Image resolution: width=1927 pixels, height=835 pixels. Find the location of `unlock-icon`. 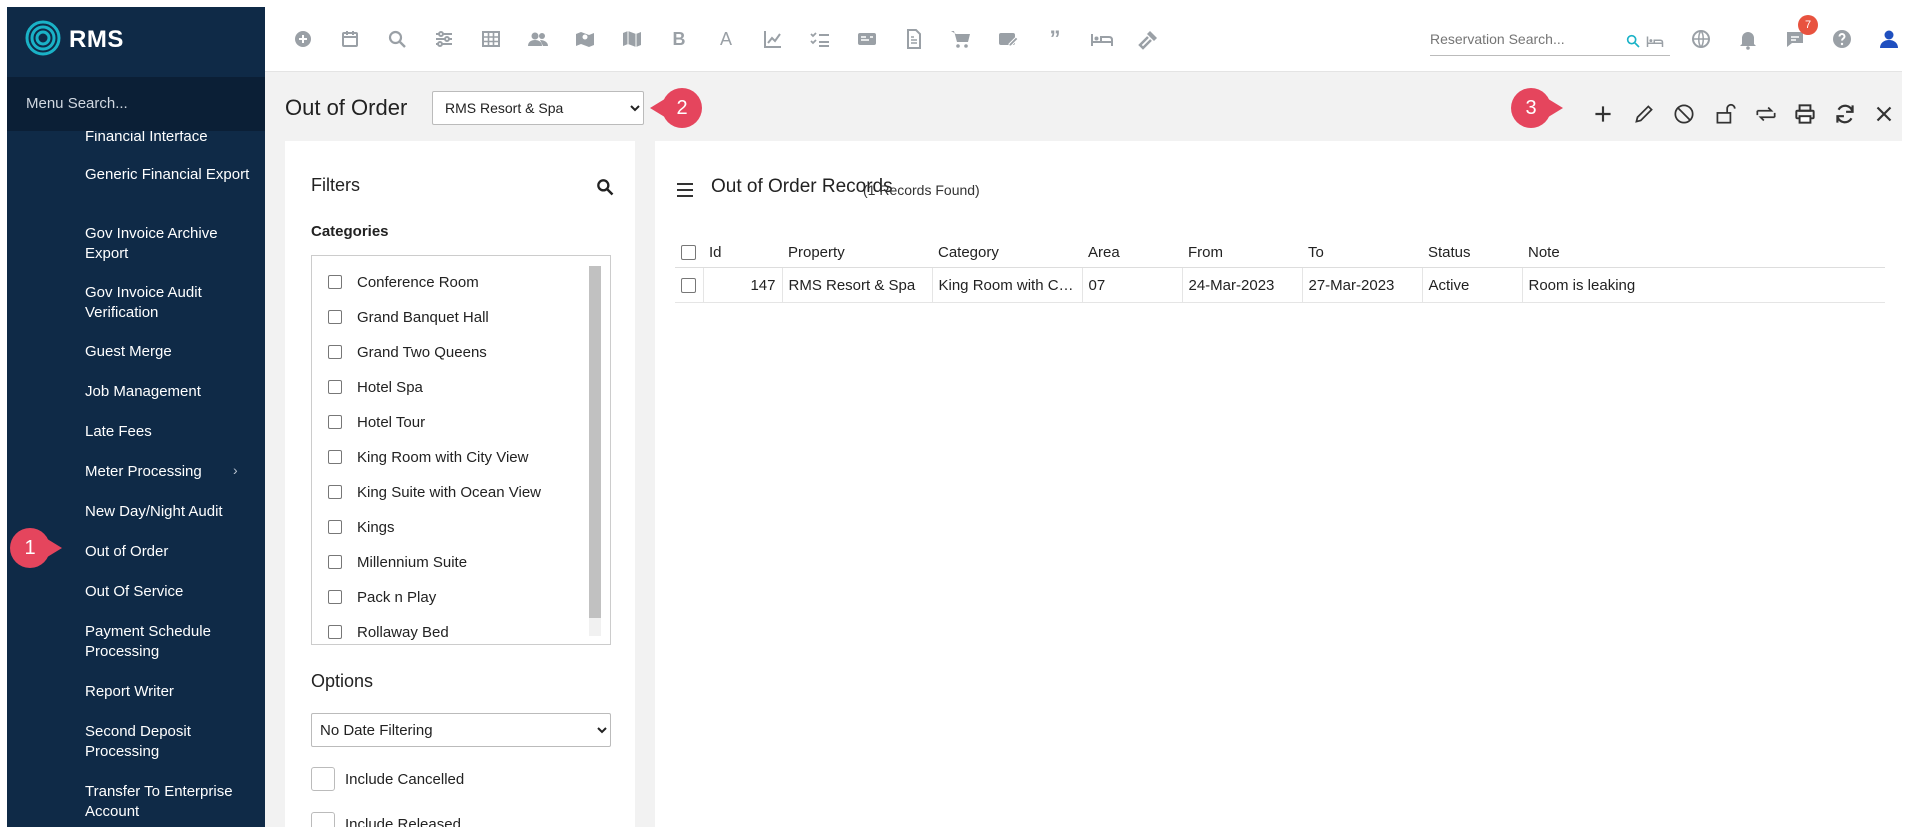

unlock-icon is located at coordinates (1725, 114).